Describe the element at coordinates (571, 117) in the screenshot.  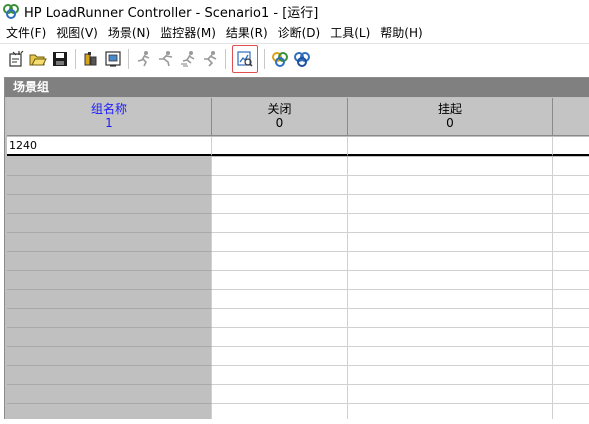
I see `column-header-next` at that location.